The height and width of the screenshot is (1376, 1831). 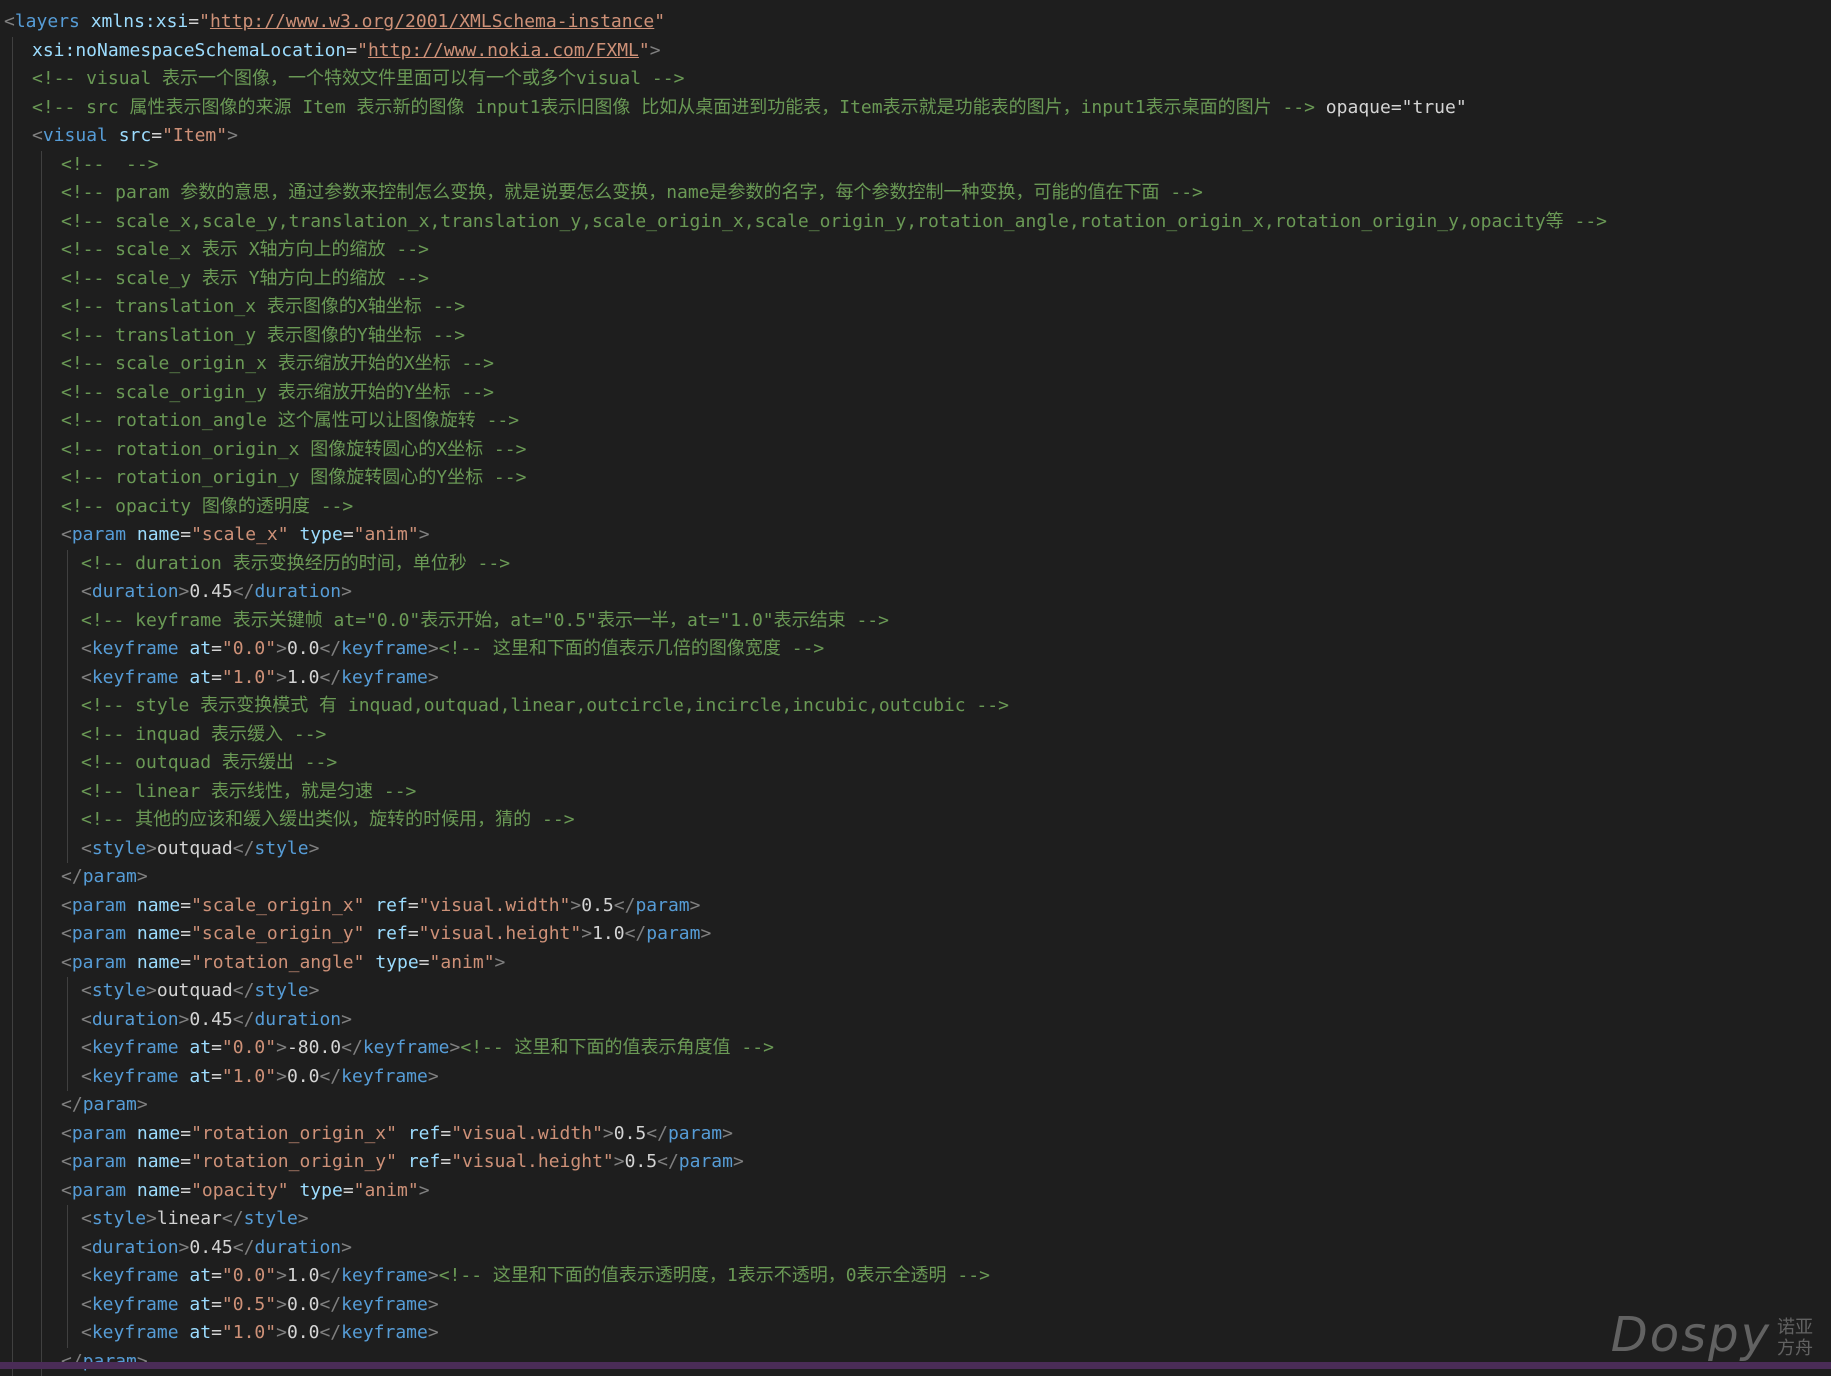 What do you see at coordinates (915, 421) in the screenshot?
I see `code-line: <!-- rotation_angle 这个属性可以让图像旋转 -->` at bounding box center [915, 421].